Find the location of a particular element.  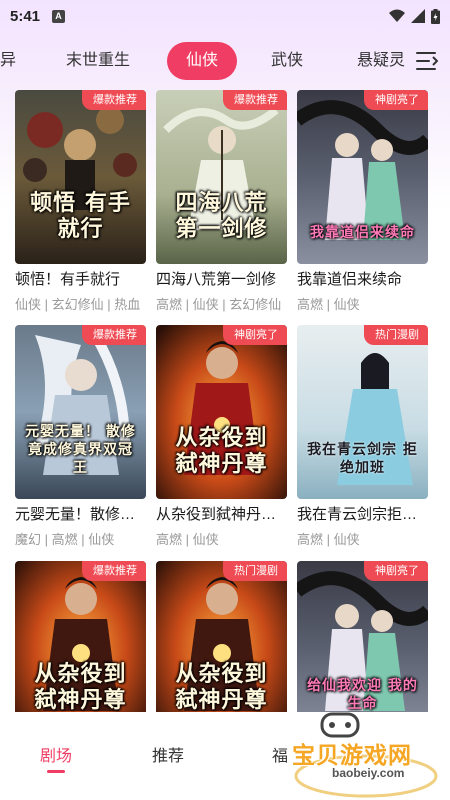

book-card: 爆款推荐 顿悟 有手就行 顿悟！有手就行 仙侠 | 玄幻修仙 | 热血 is located at coordinates (80, 202).